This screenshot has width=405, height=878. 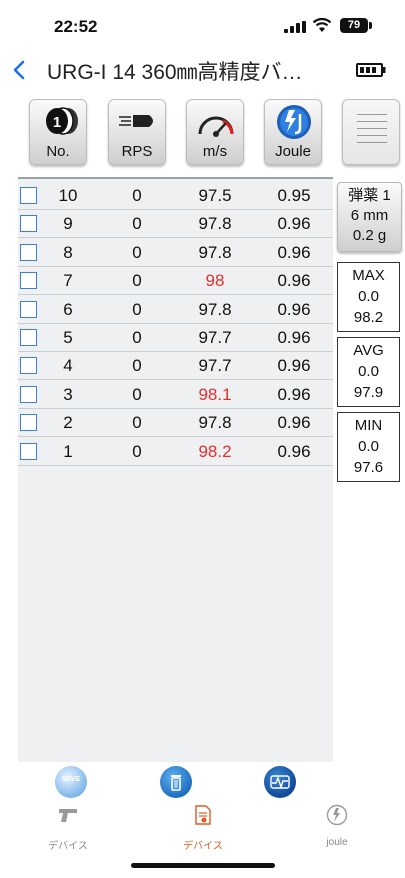 What do you see at coordinates (137, 151) in the screenshot?
I see `rps-button-label: RPS` at bounding box center [137, 151].